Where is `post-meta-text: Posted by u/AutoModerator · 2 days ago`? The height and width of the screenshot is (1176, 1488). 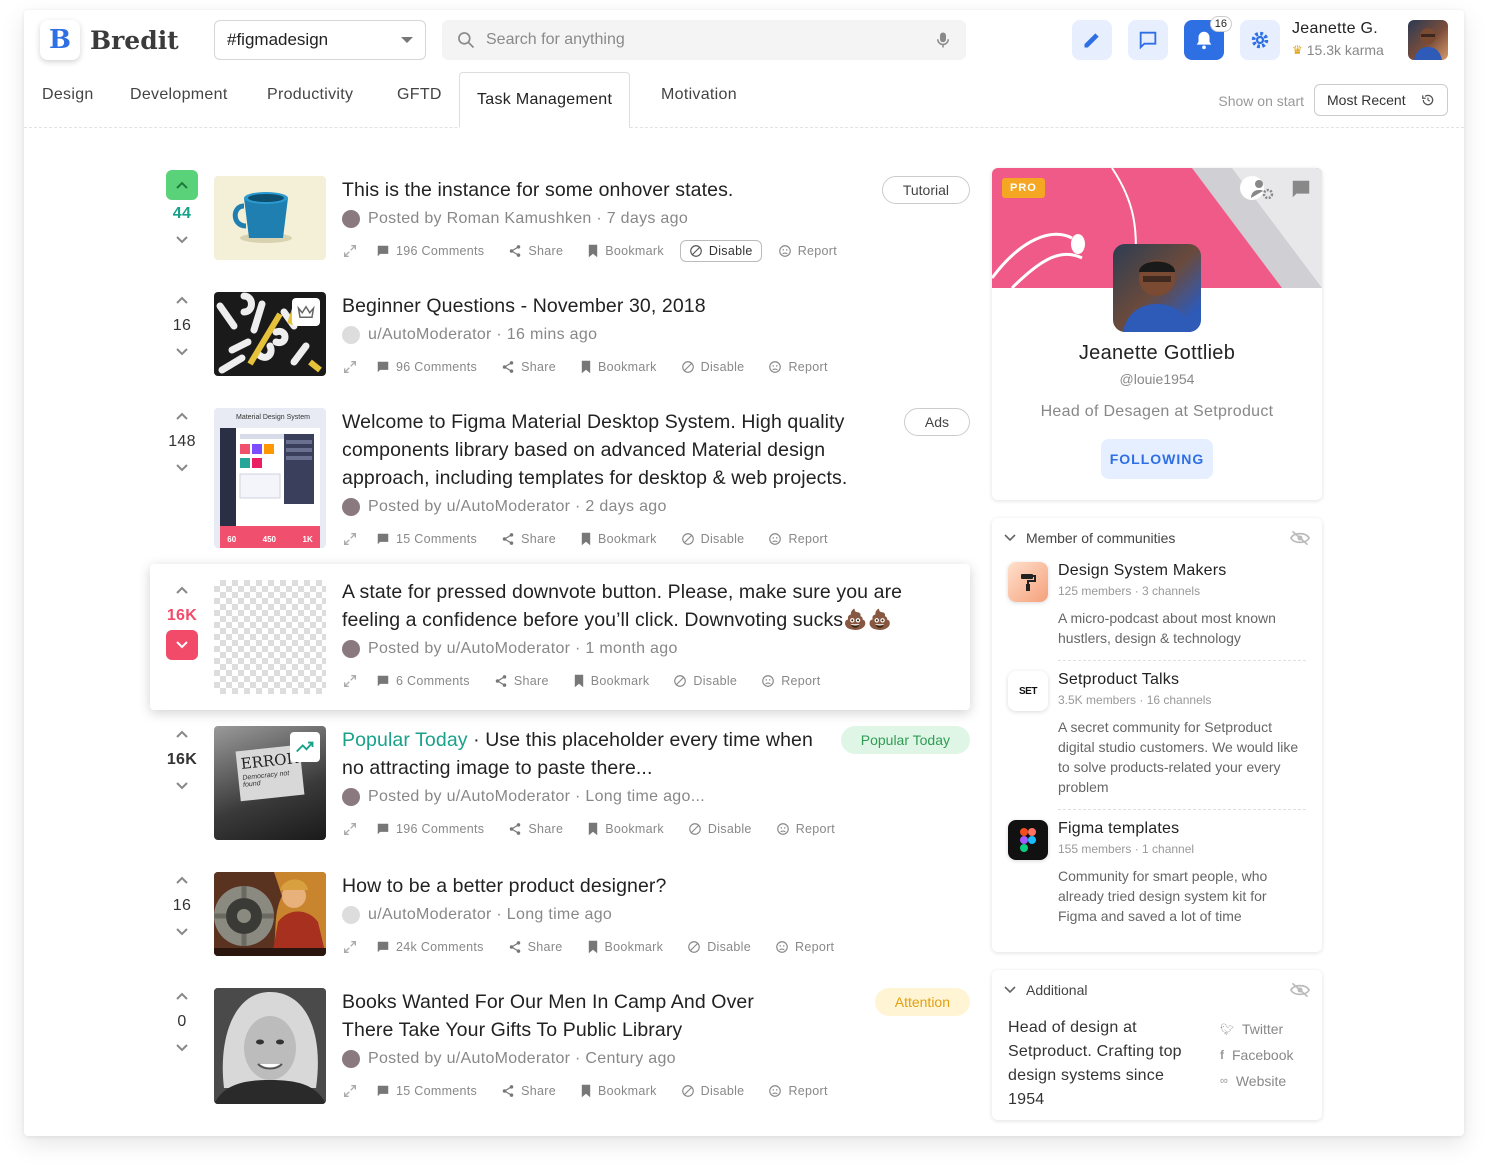 post-meta-text: Posted by u/AutoModerator · 2 days ago is located at coordinates (517, 507).